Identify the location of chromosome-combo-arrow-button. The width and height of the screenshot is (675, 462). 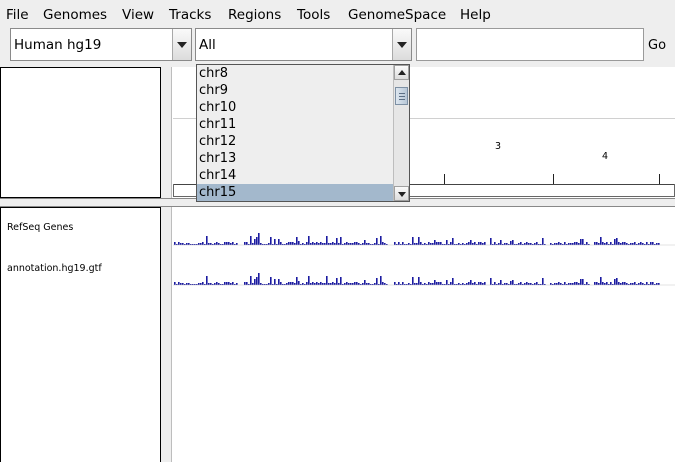
(401, 44).